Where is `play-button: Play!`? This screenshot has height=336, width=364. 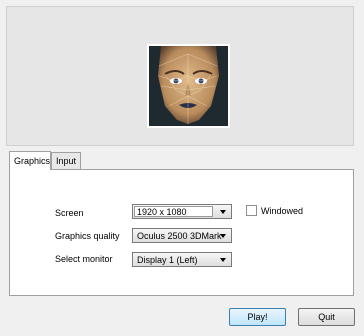
play-button: Play! is located at coordinates (257, 317).